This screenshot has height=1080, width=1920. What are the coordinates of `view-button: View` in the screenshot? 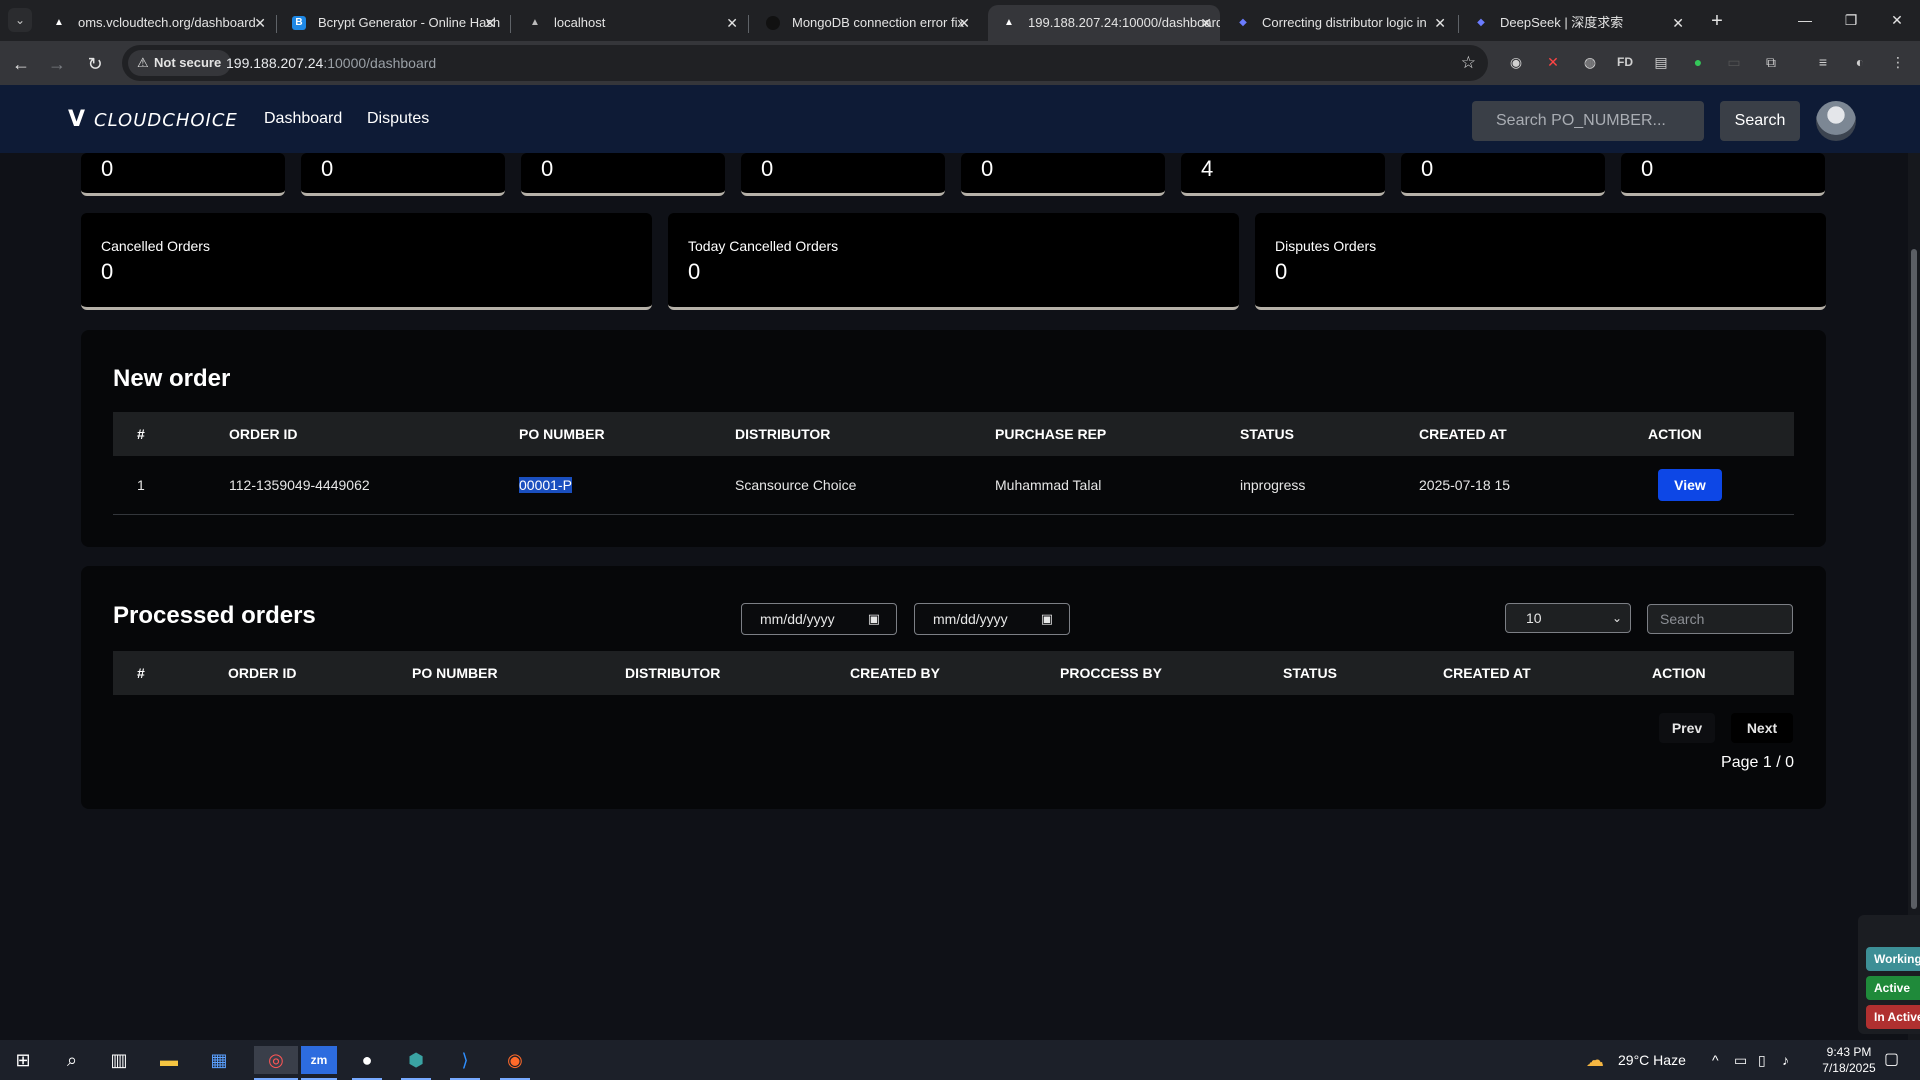 It's located at (1690, 484).